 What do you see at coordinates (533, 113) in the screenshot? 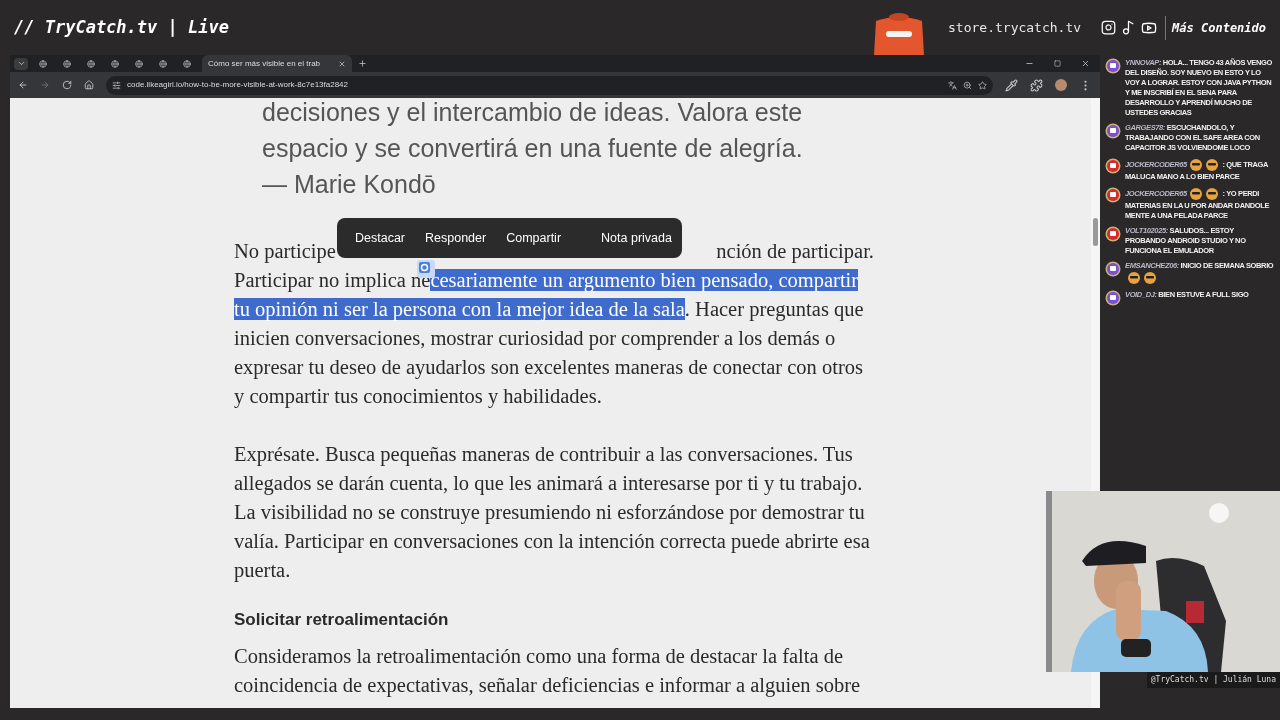
I see `quote-line: decisiones y el intercambio de ideas. Valora este` at bounding box center [533, 113].